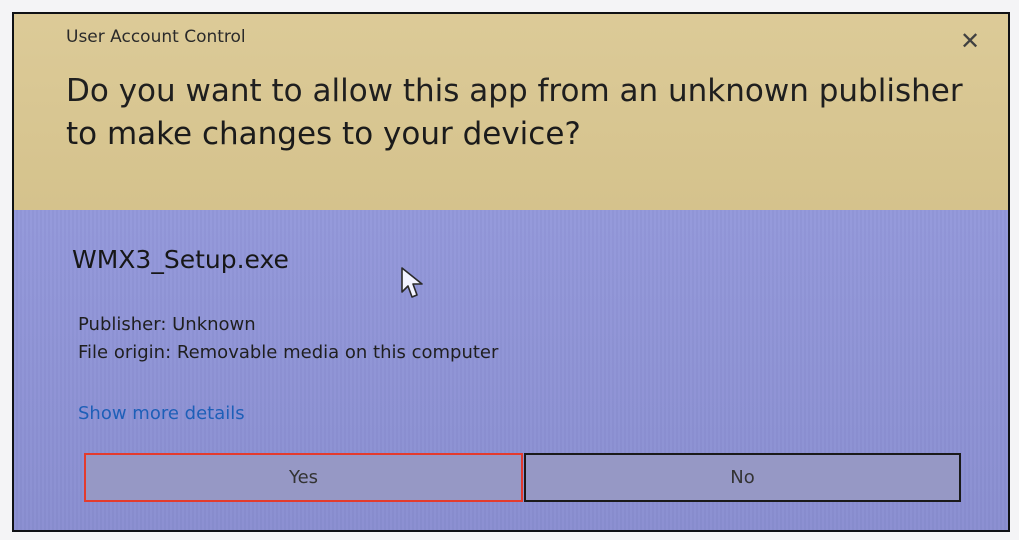 The width and height of the screenshot is (1019, 540). What do you see at coordinates (180, 259) in the screenshot?
I see `app-name: WMX3_Setup.exe` at bounding box center [180, 259].